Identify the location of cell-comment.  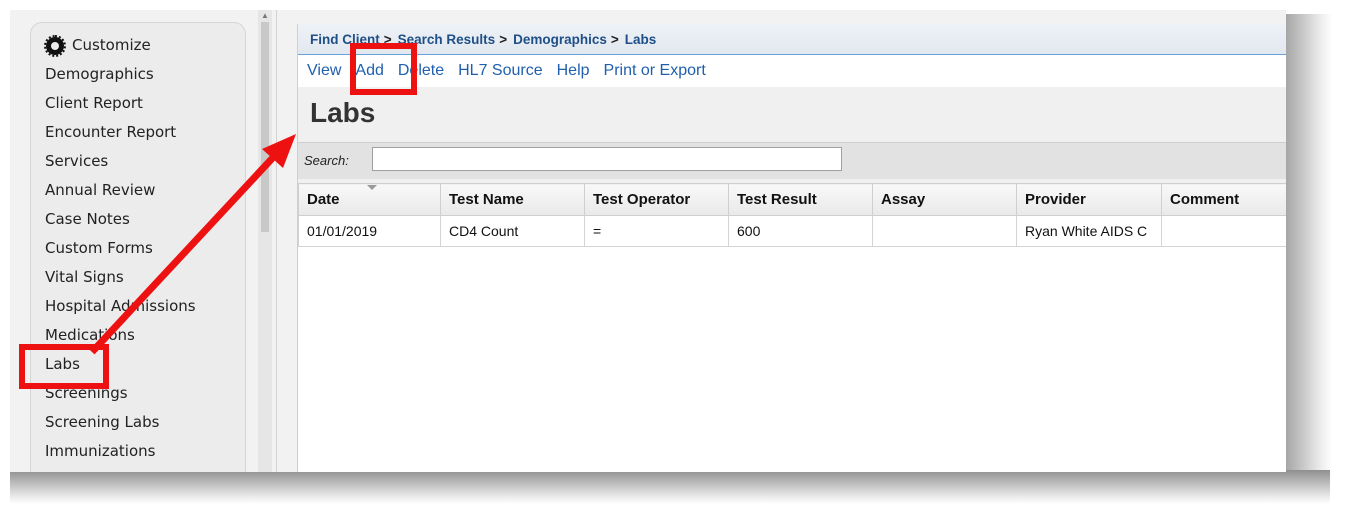
(1223, 231).